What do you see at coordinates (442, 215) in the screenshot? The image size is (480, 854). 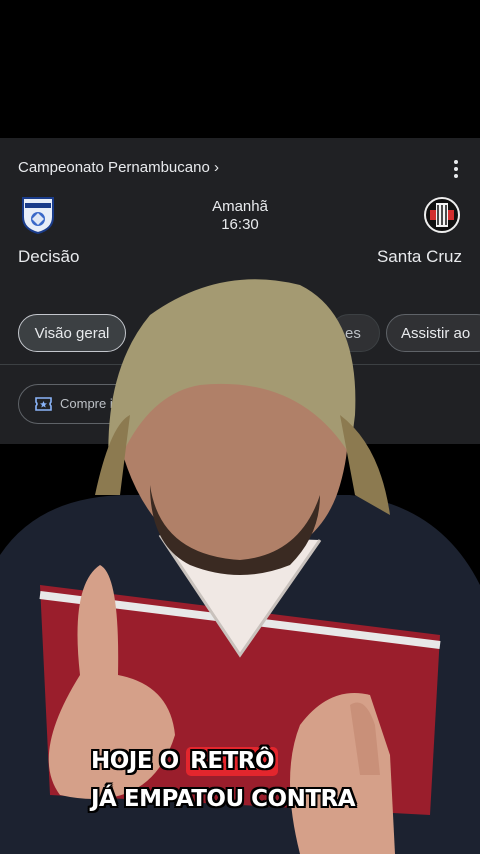 I see `santa-cruz-crest-icon` at bounding box center [442, 215].